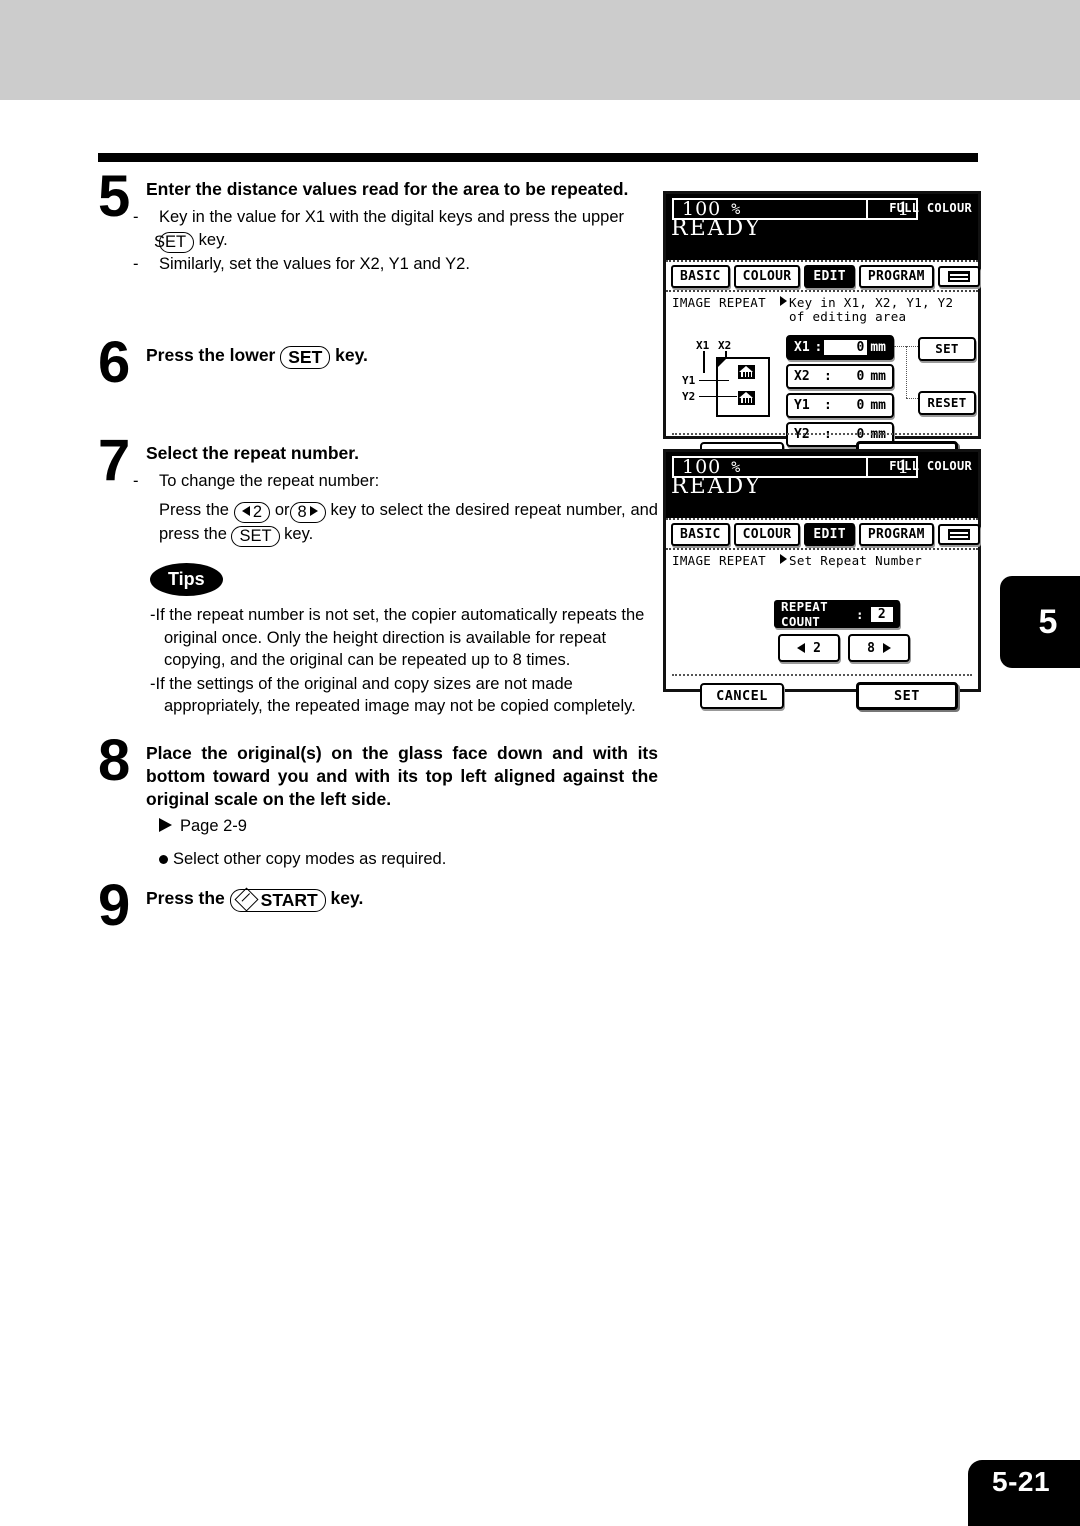 Image resolution: width=1080 pixels, height=1526 pixels. Describe the element at coordinates (871, 310) in the screenshot. I see `lcd1-mode-message: Key in X1, X2, Y1, Y2 of editing area` at that location.